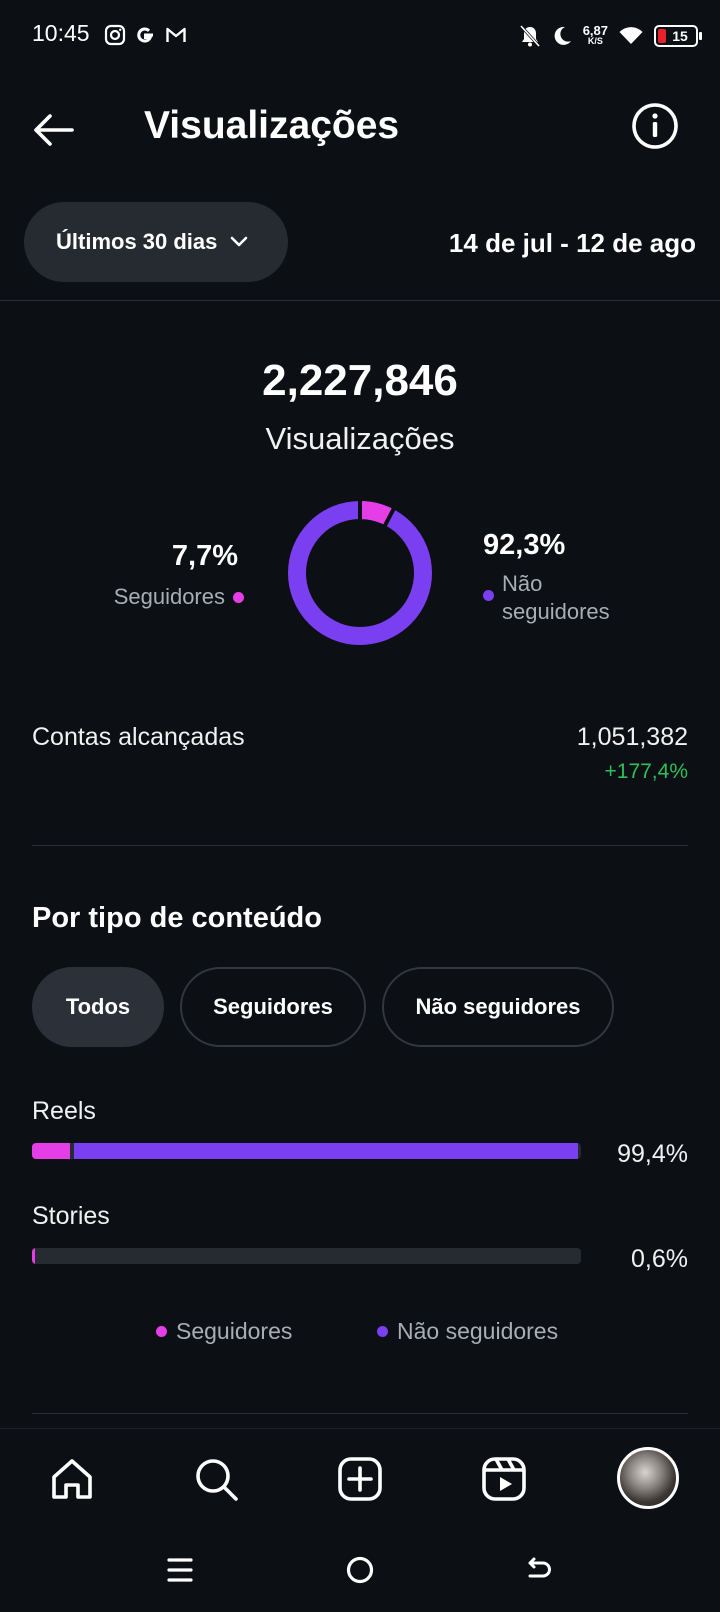  I want to click on non-followers-dot, so click(488, 595).